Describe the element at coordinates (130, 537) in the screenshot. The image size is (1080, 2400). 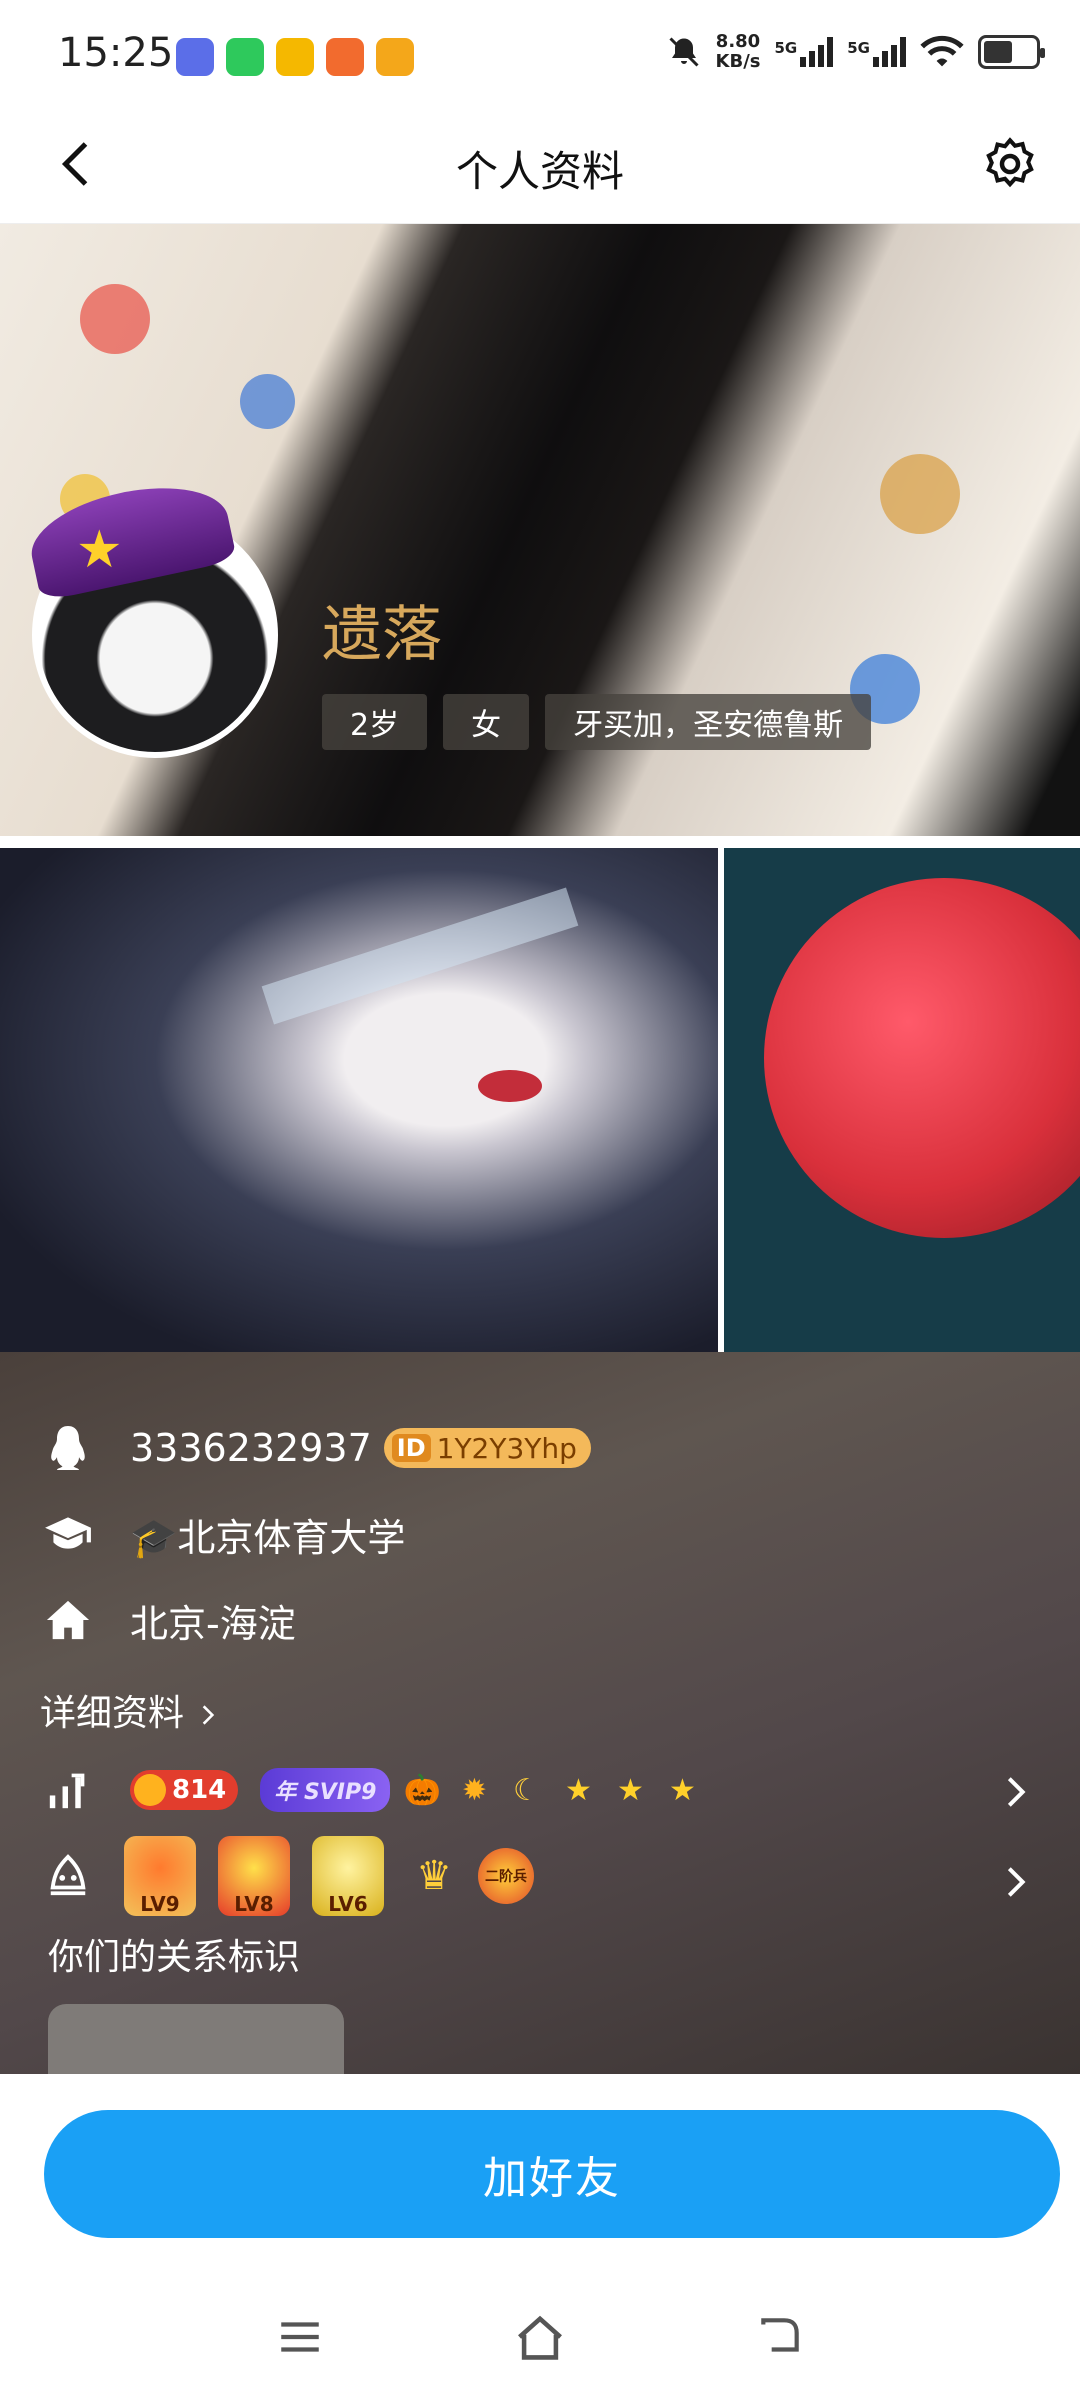
I see `avatar-hat-frame` at that location.